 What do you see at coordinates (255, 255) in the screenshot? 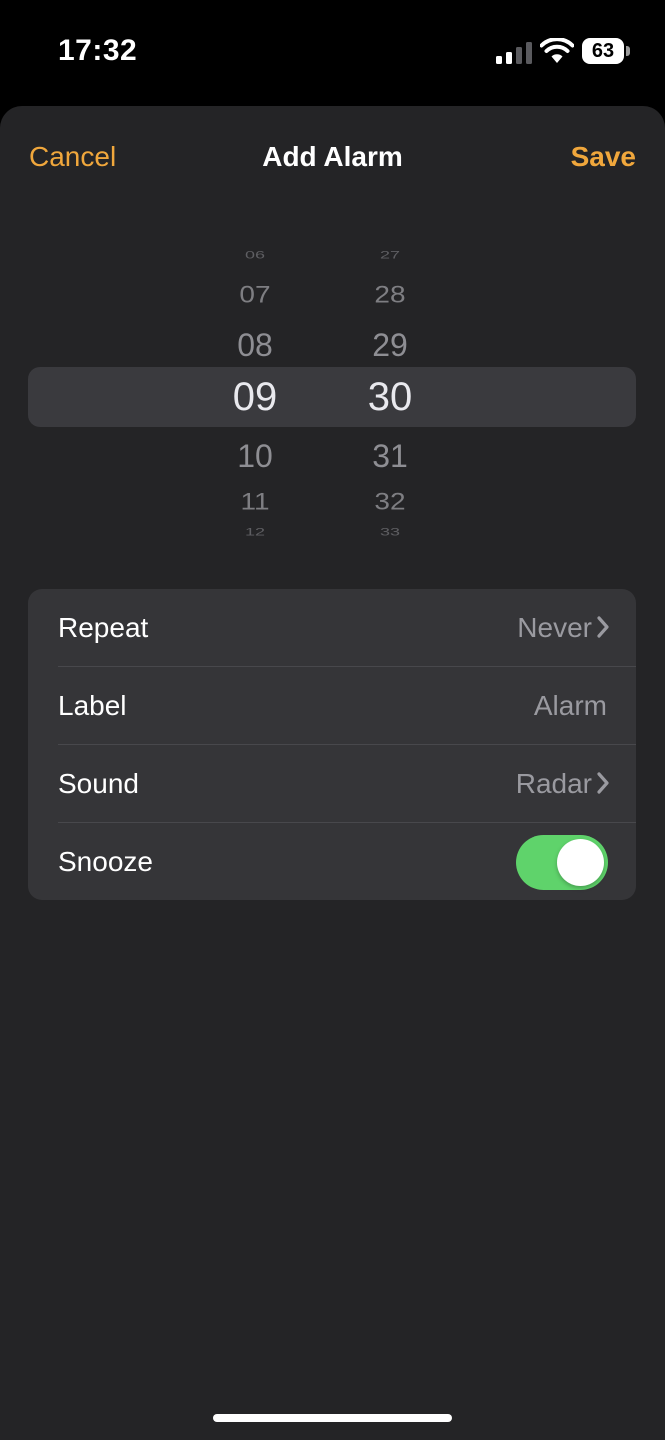
I see `hour-option: 06` at bounding box center [255, 255].